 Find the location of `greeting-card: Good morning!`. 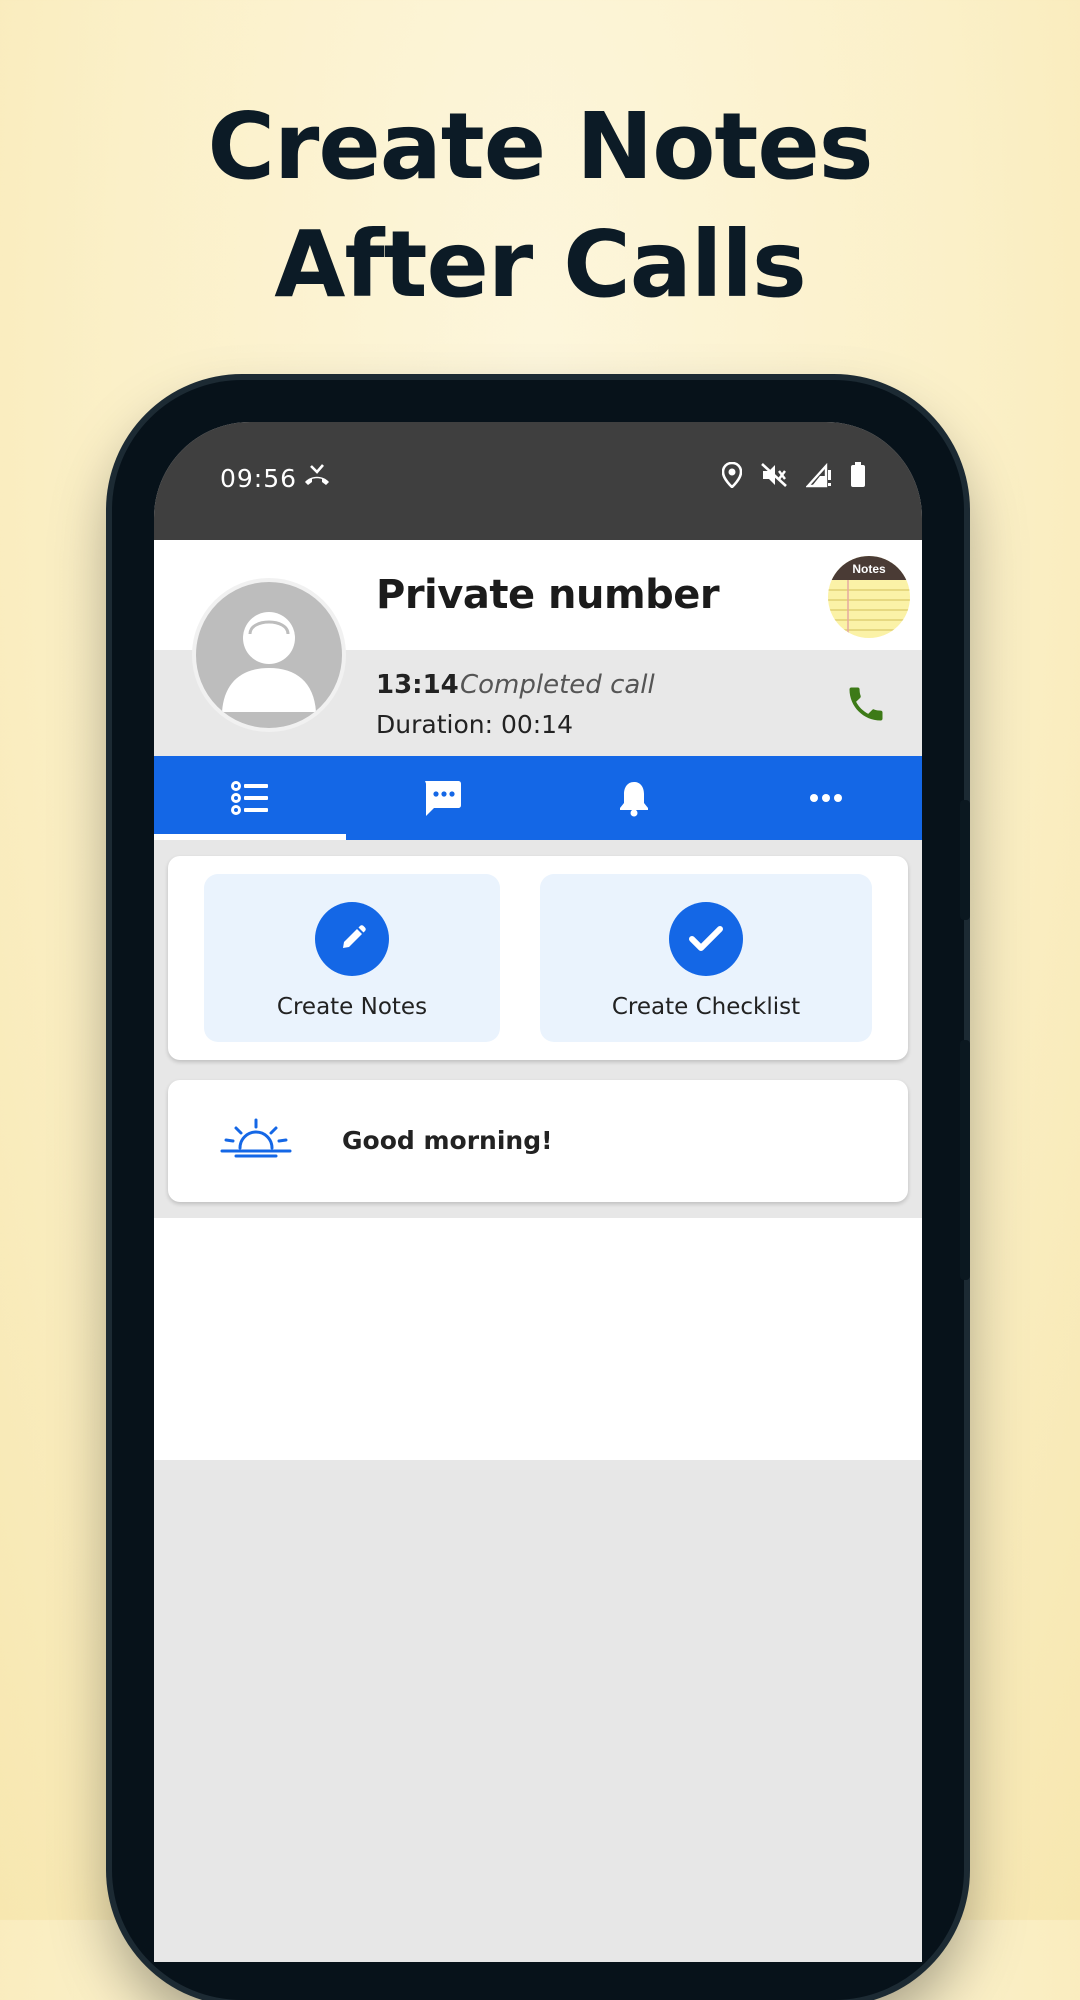

greeting-card: Good morning! is located at coordinates (538, 1141).